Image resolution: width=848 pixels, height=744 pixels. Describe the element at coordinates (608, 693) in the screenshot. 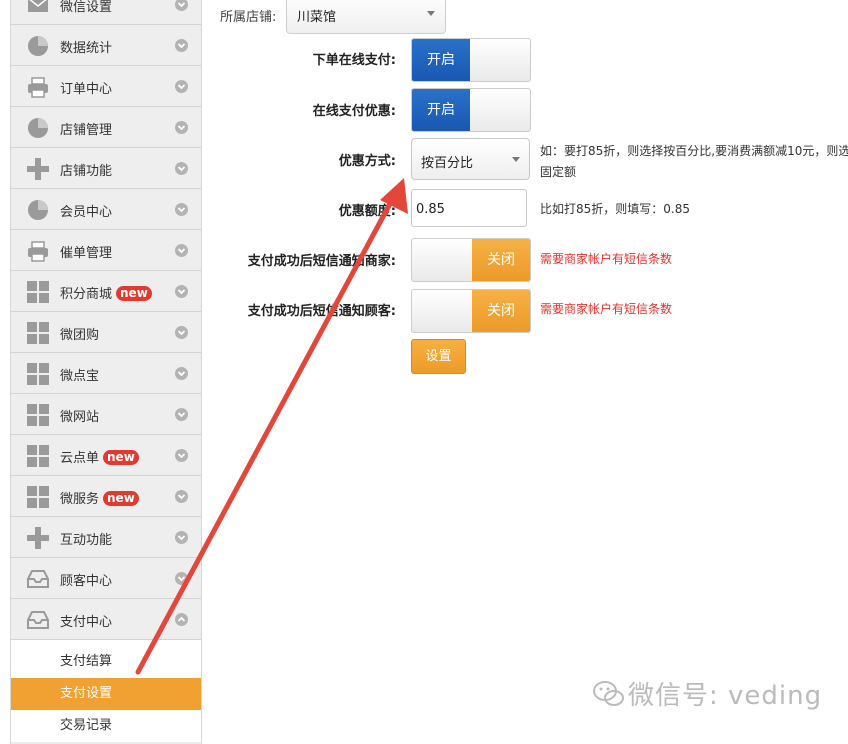

I see `wechat-logo-icon` at that location.